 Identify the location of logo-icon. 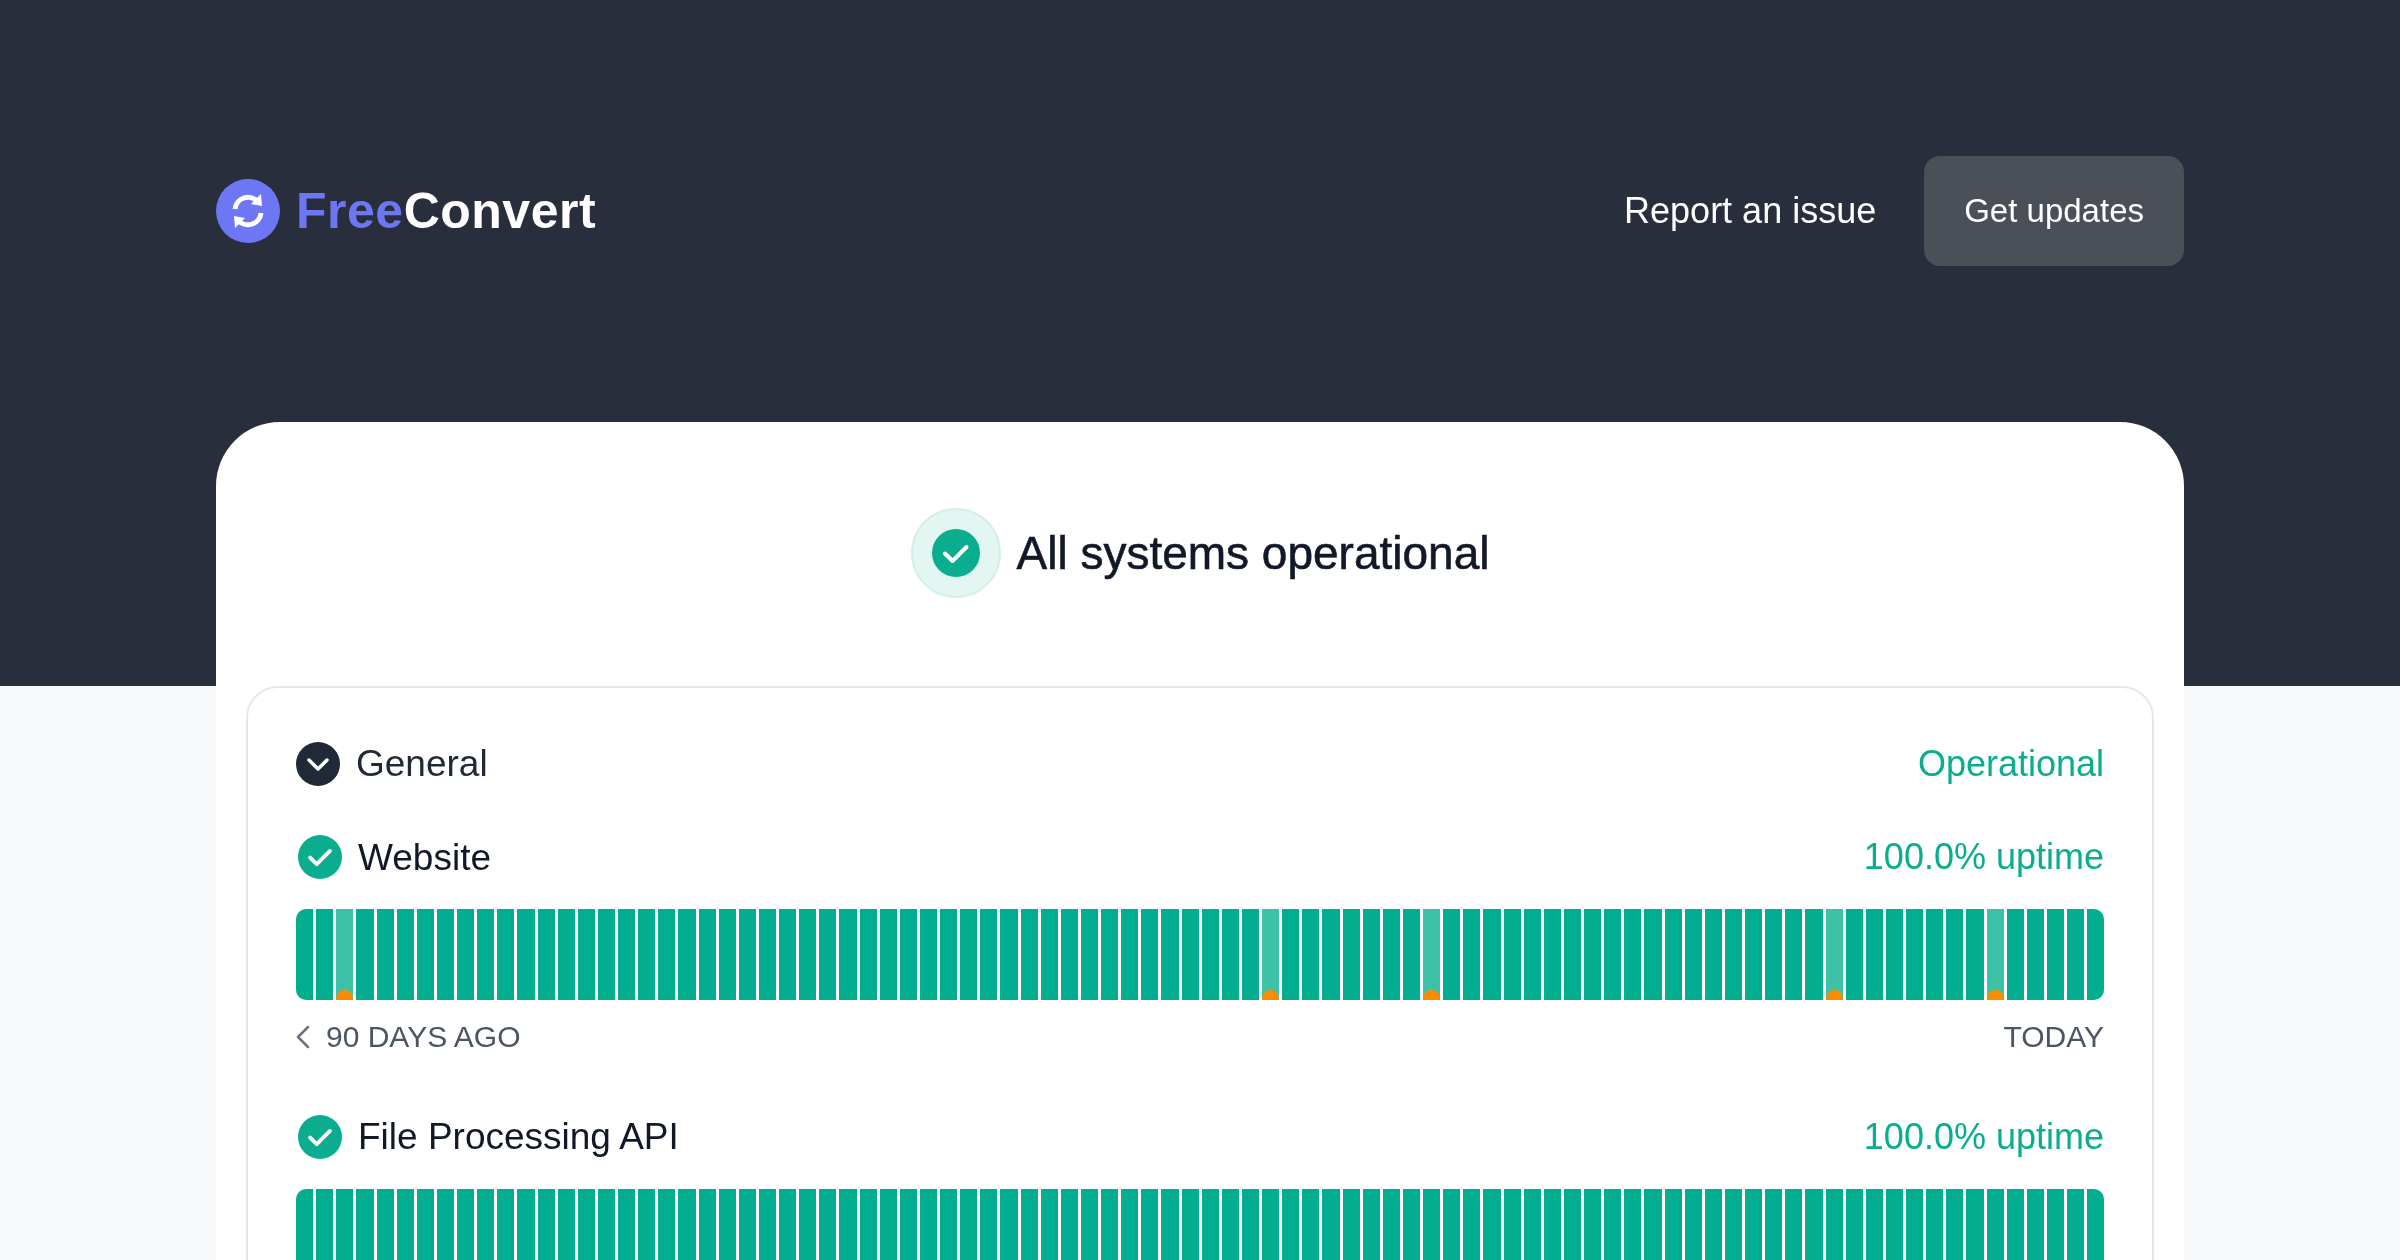
(248, 211).